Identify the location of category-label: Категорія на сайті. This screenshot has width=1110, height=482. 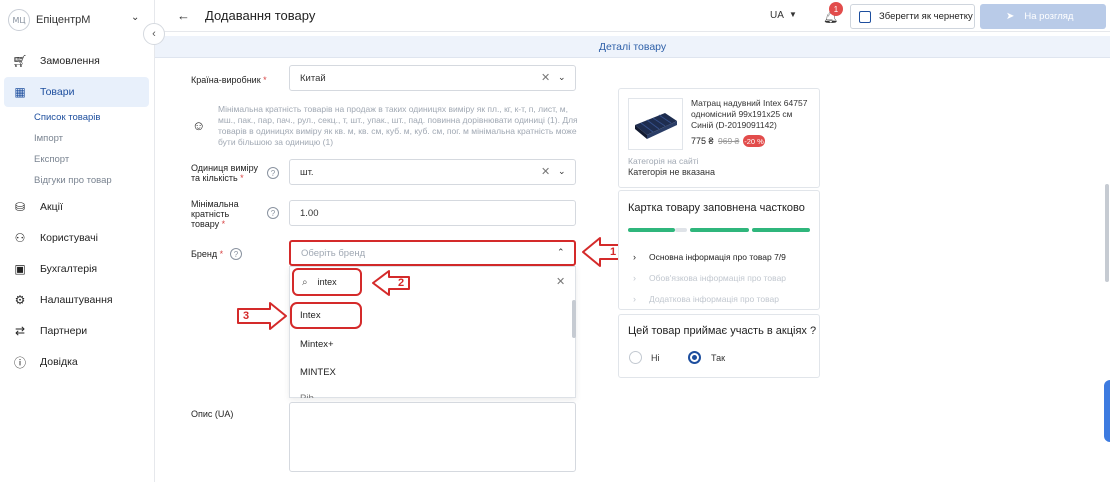
(663, 161).